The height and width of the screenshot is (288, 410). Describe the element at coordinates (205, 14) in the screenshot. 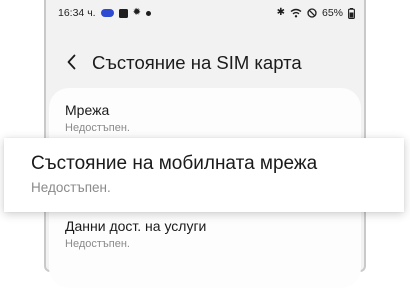

I see `status-bar: 16:34 ч. ✹ ✱ 65%` at that location.